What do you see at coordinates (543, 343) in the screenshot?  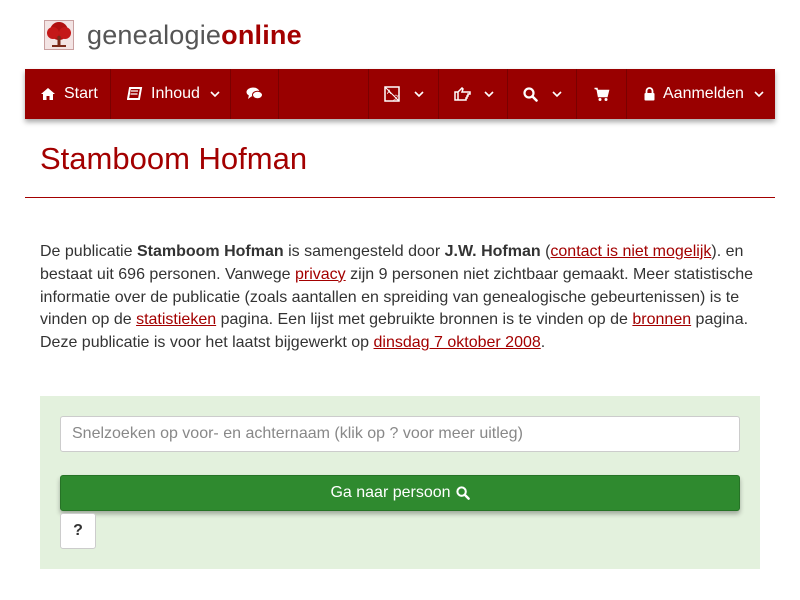 I see `intro-text: .` at bounding box center [543, 343].